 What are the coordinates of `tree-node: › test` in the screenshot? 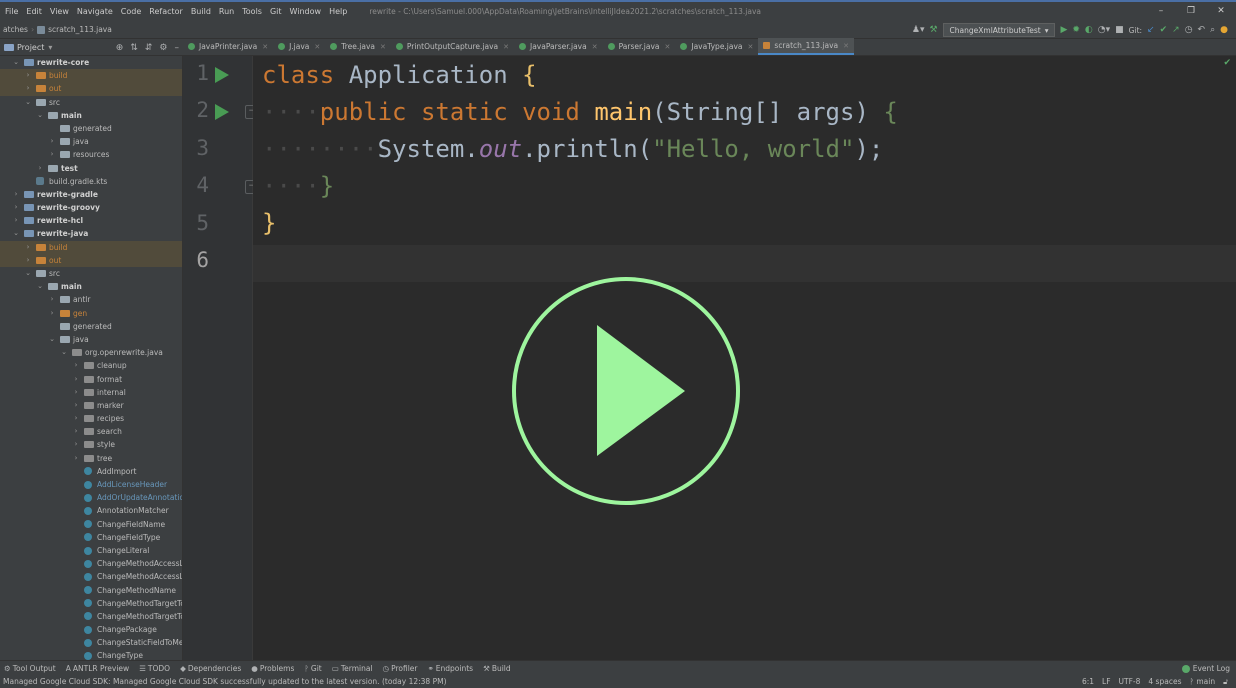 It's located at (91, 168).